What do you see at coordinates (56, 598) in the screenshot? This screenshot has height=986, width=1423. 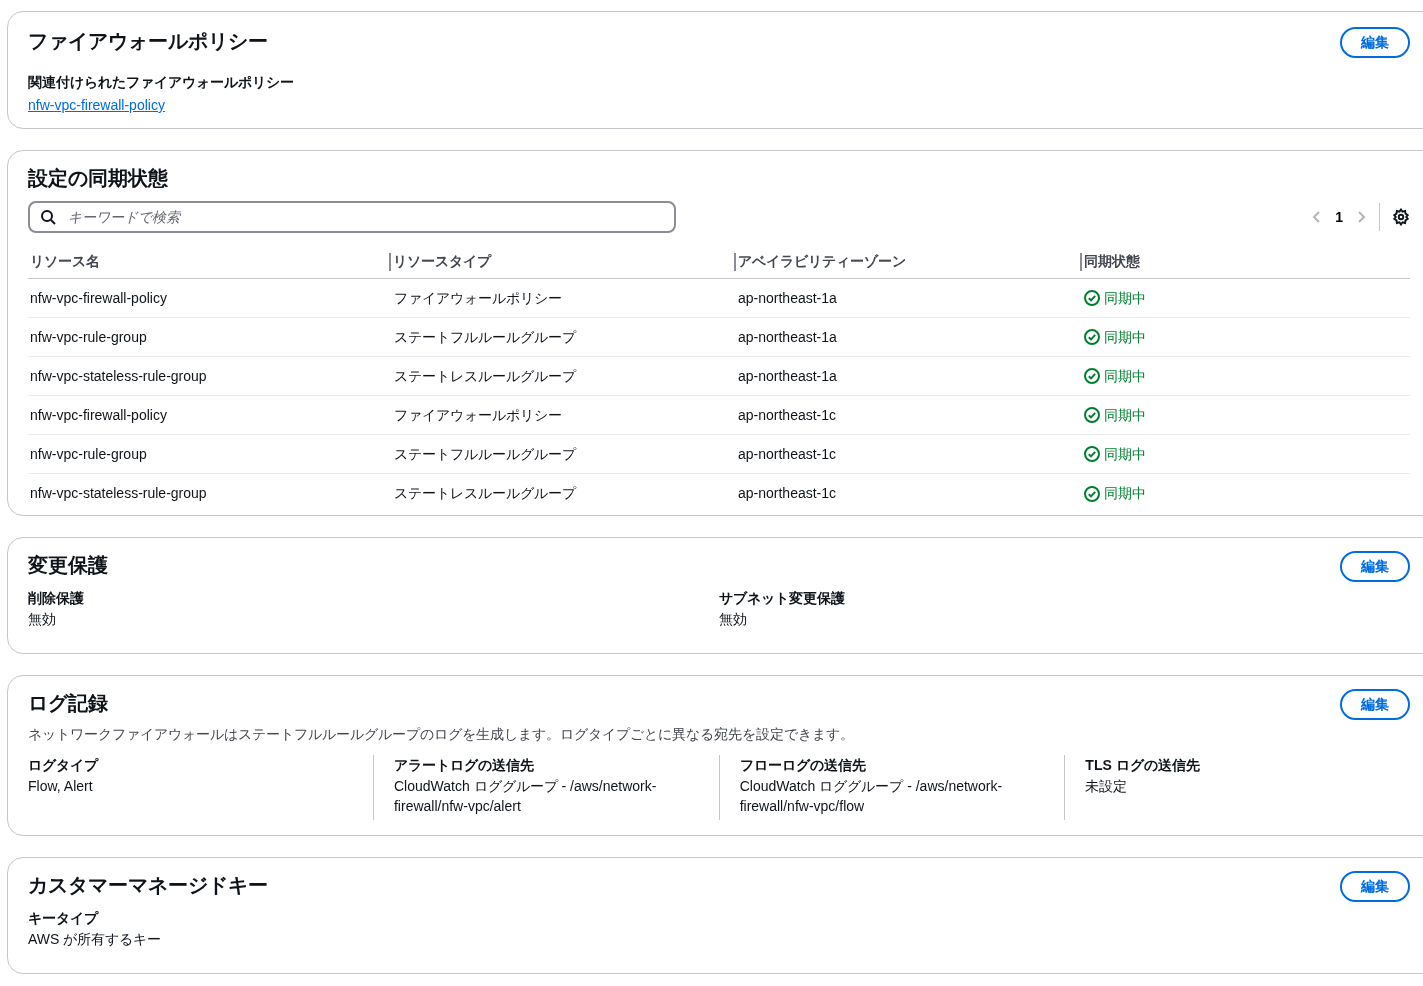 I see `field-label: 削除保護` at bounding box center [56, 598].